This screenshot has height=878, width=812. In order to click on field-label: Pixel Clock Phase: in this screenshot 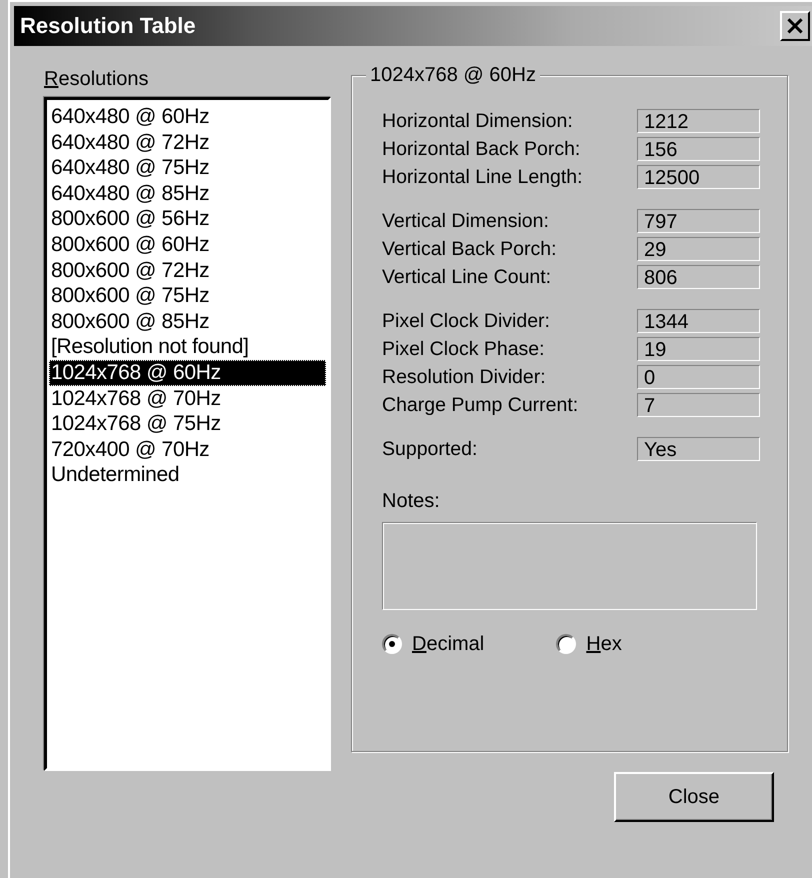, I will do `click(463, 349)`.